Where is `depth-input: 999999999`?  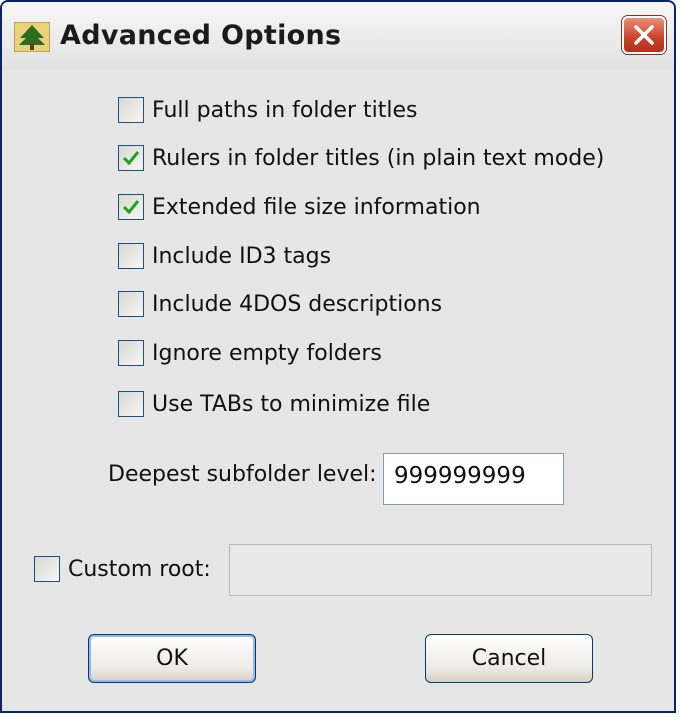 depth-input: 999999999 is located at coordinates (473, 479).